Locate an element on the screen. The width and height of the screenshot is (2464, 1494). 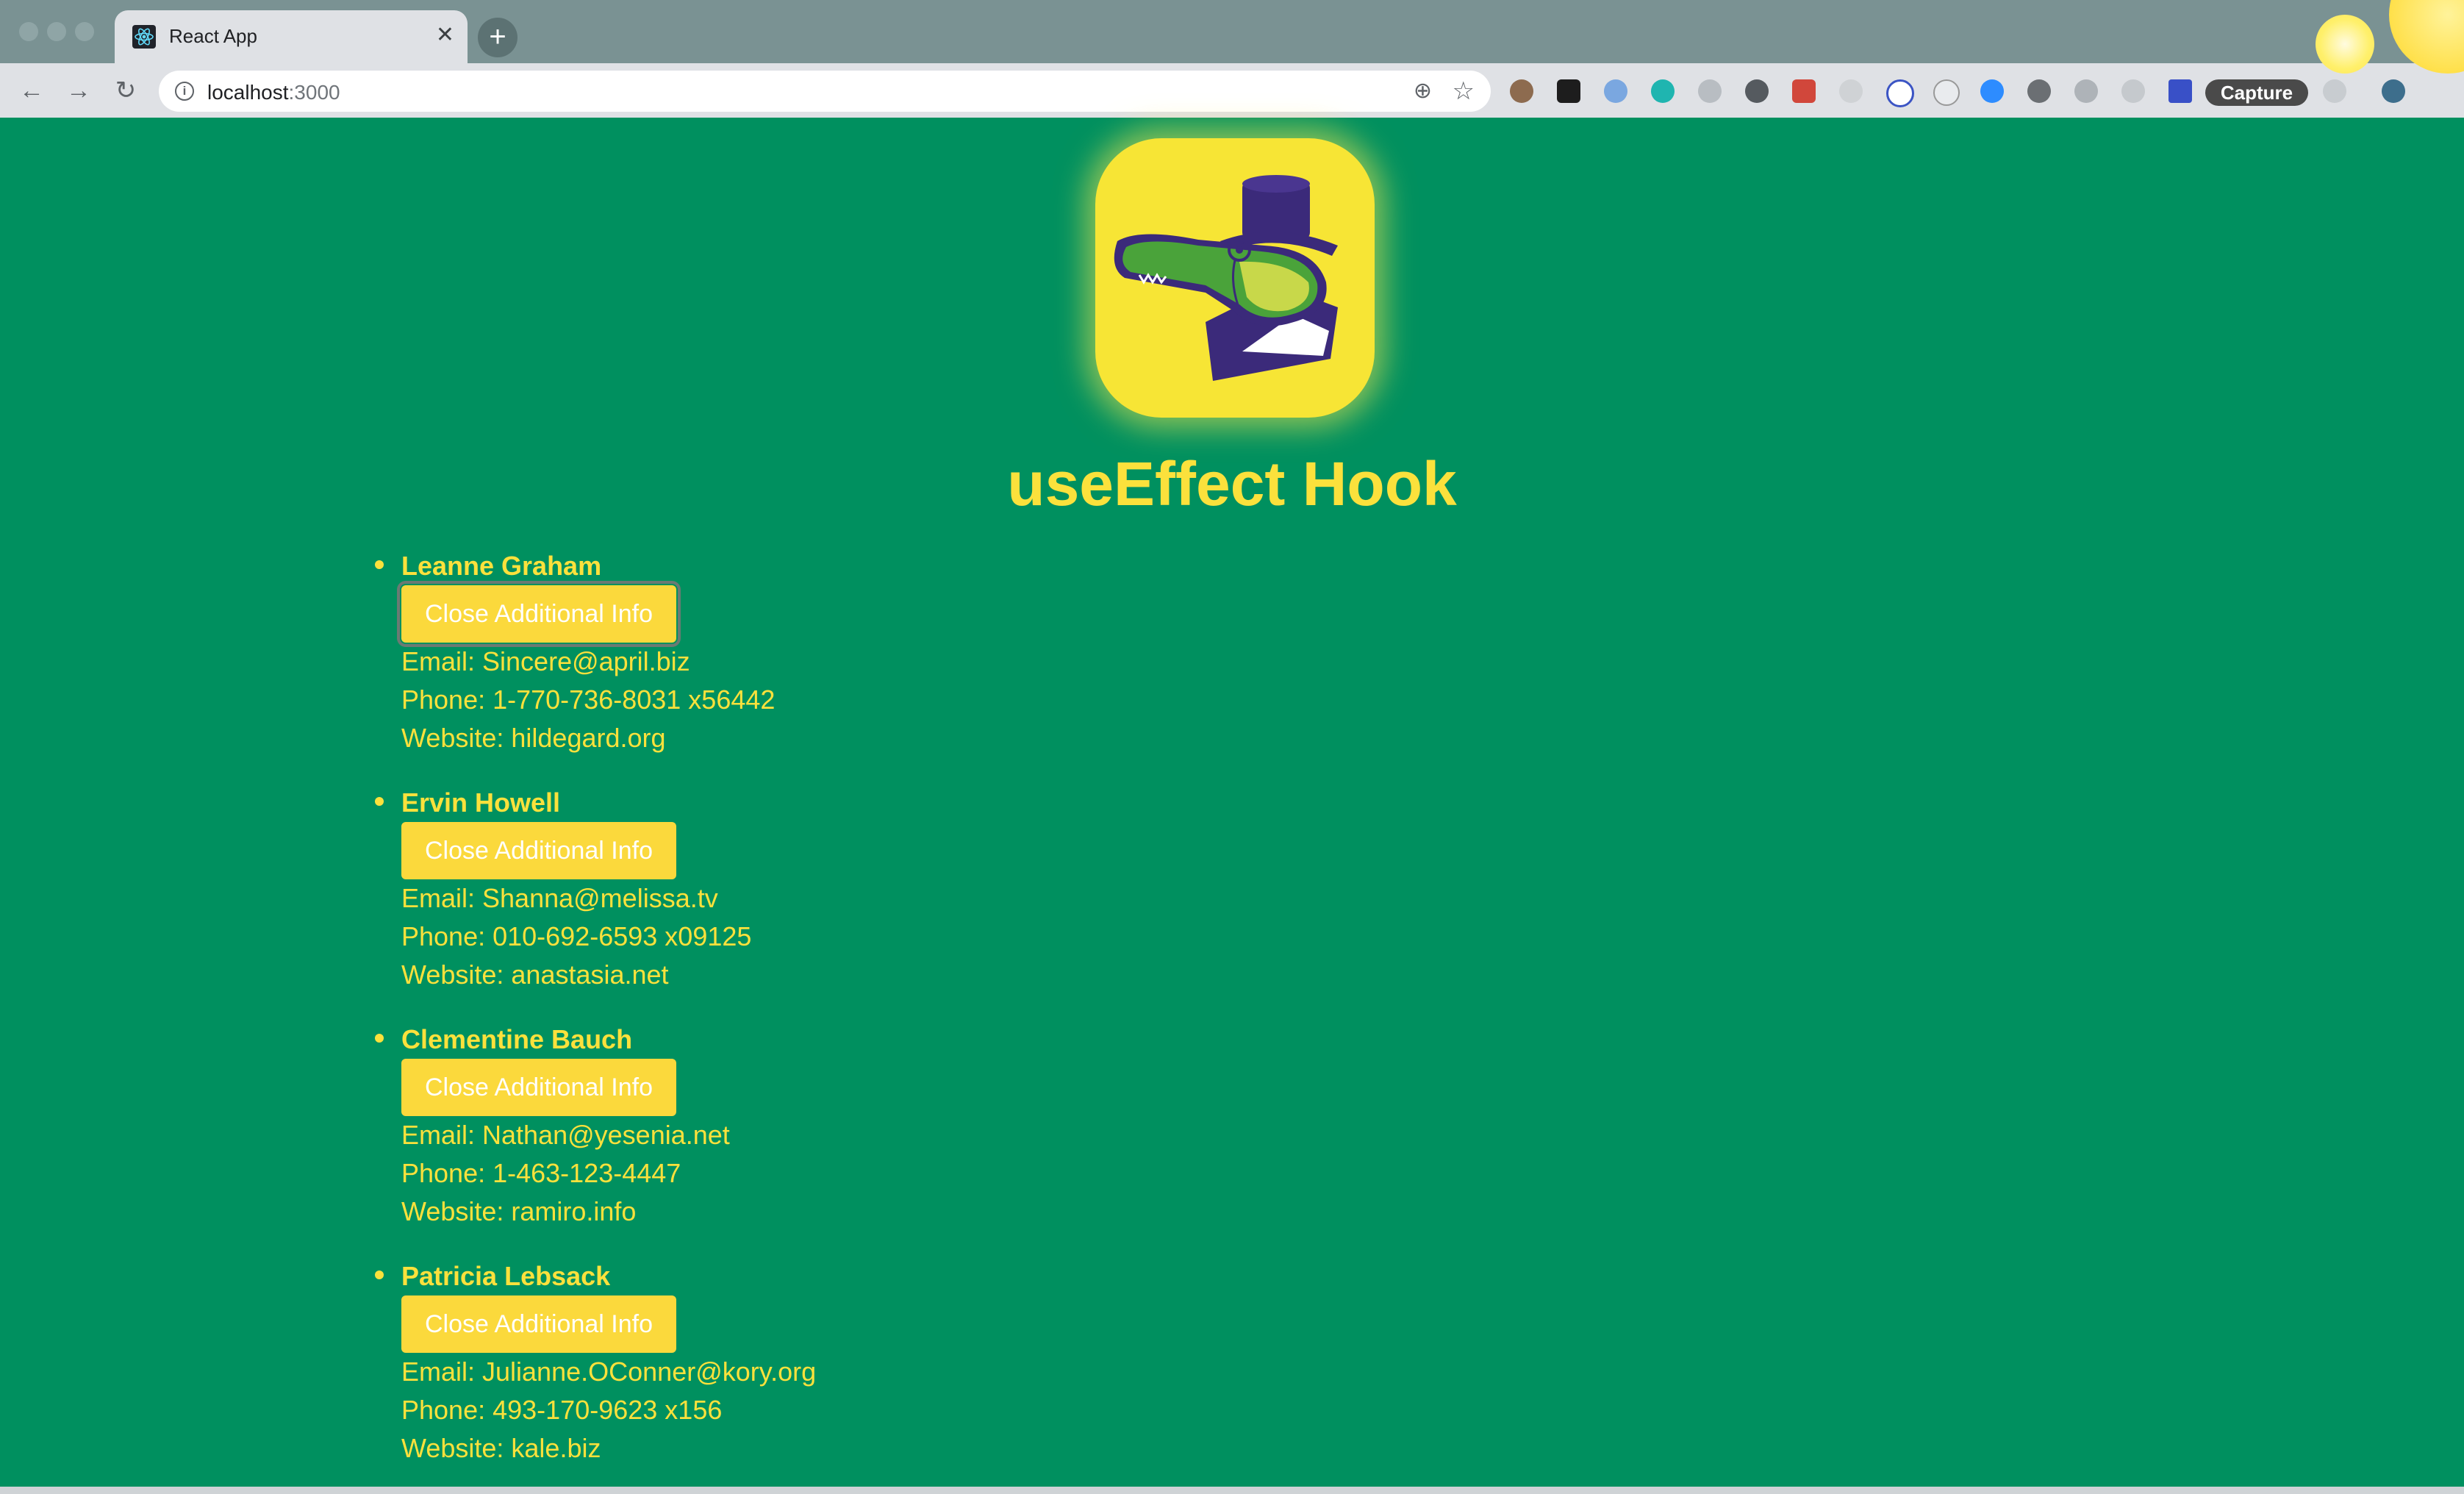
zoom-icon: ⊕ is located at coordinates (1423, 91).